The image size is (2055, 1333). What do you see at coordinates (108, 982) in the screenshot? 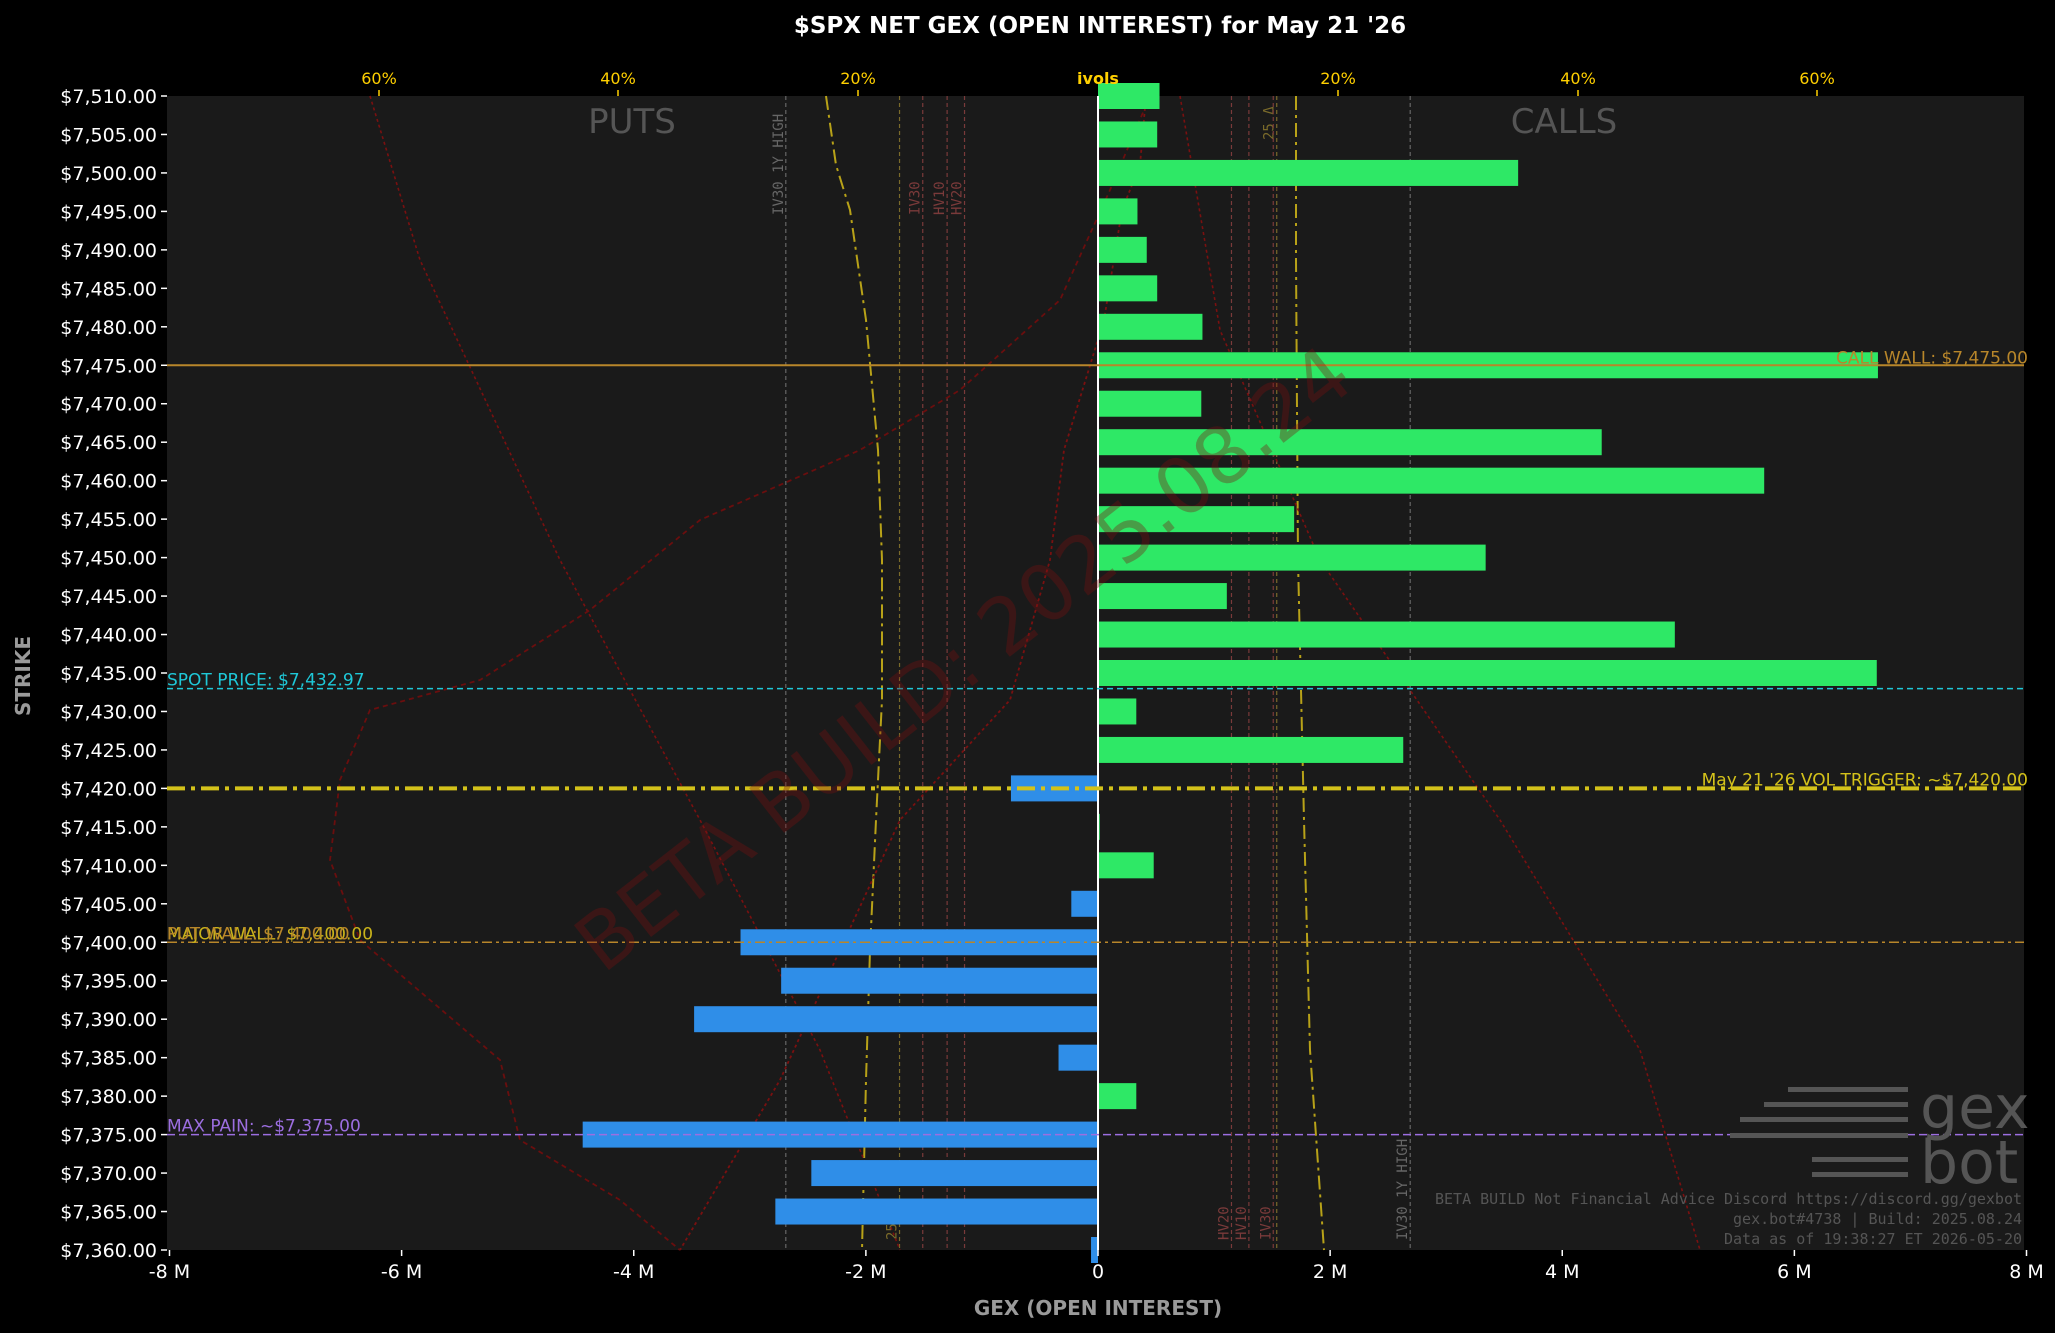
I see `y-tick-label: $7,395.00` at bounding box center [108, 982].